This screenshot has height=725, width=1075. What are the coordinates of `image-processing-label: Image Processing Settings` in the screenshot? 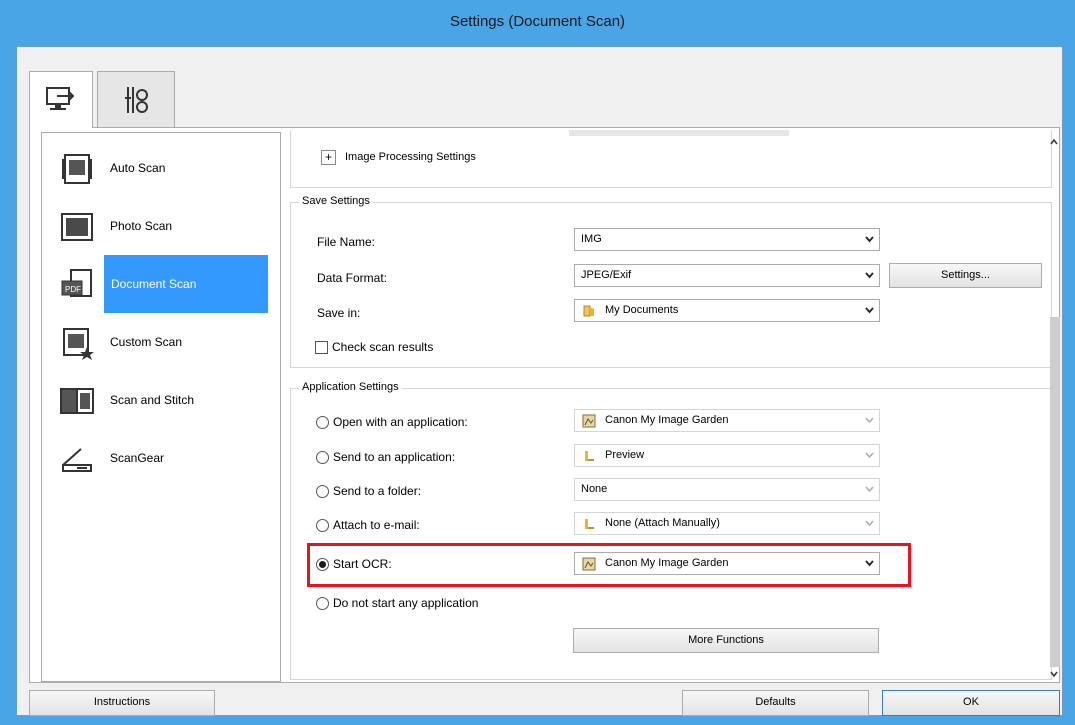 It's located at (410, 157).